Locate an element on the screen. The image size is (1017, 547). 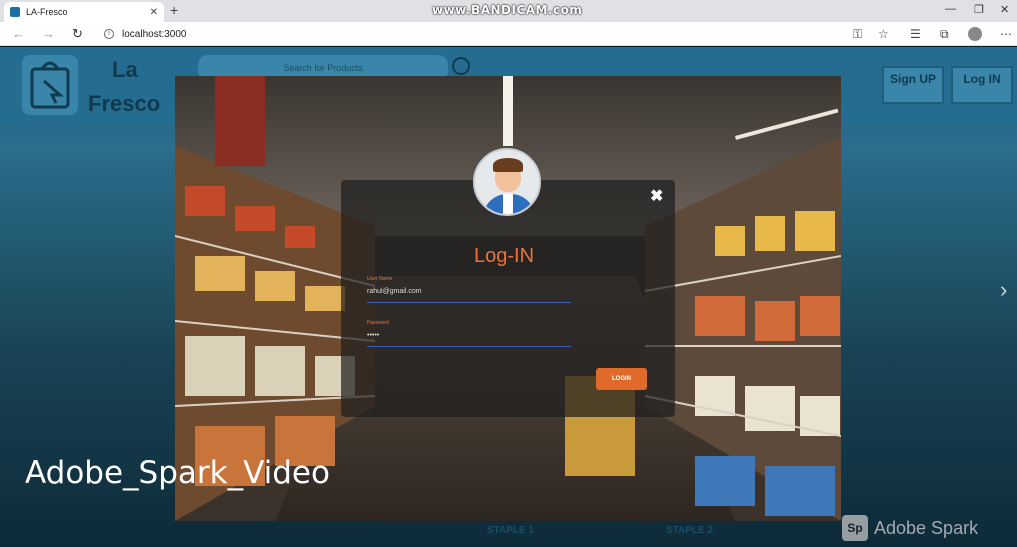
video-caption: Adobe_Spark_Video is located at coordinates (177, 473).